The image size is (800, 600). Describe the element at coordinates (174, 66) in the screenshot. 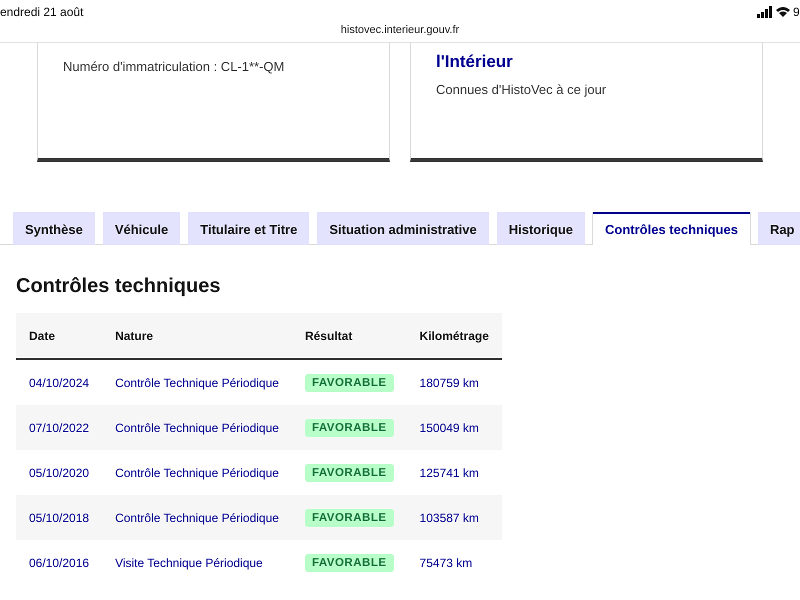

I see `card-subtitle: Numéro d'immatriculation : CL-1**-QM` at that location.